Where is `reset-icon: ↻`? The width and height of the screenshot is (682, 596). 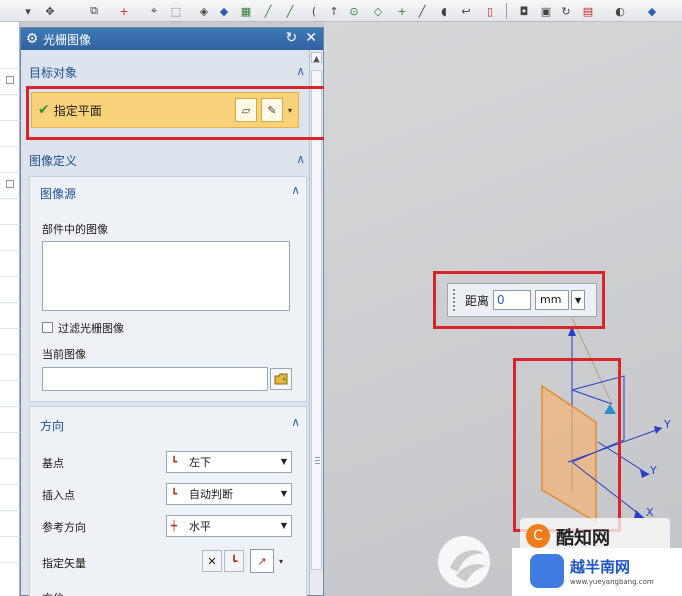 reset-icon: ↻ is located at coordinates (292, 38).